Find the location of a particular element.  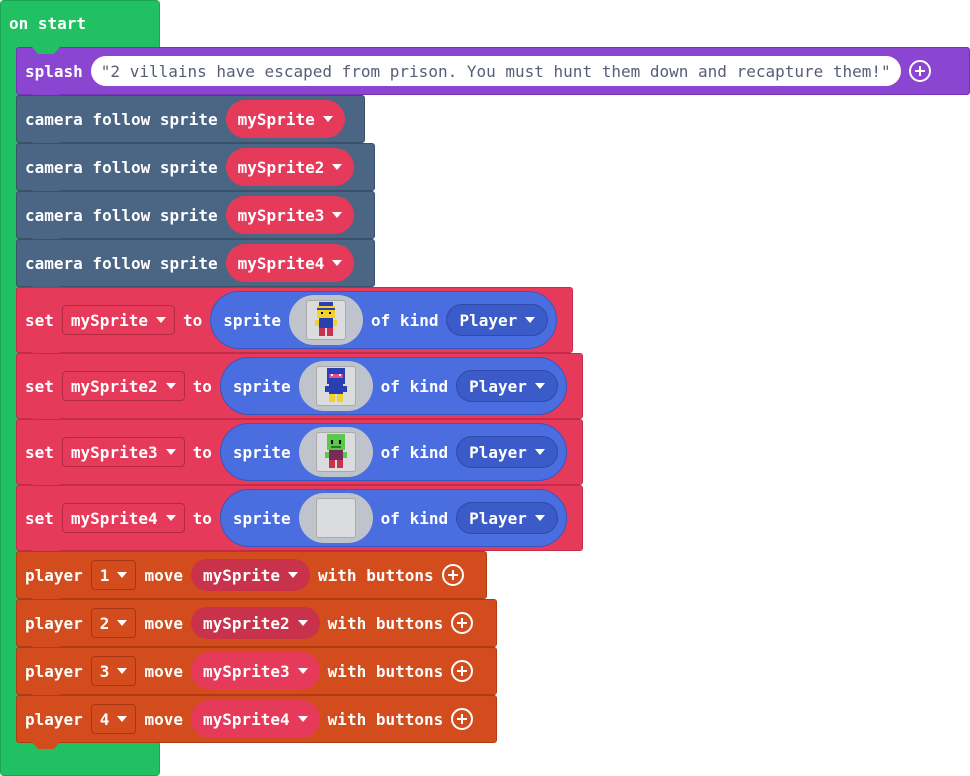

player-move-block: player 4 move mySprite4 with buttons is located at coordinates (256, 722).